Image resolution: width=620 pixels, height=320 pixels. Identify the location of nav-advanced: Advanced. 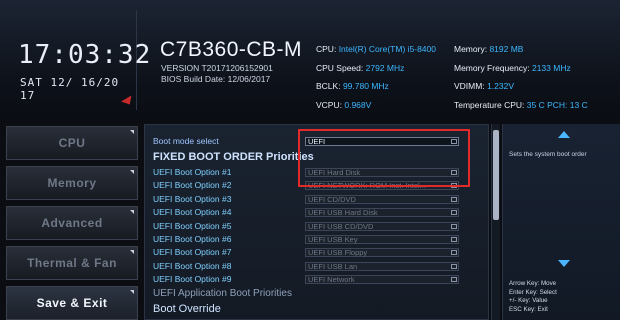
(72, 223).